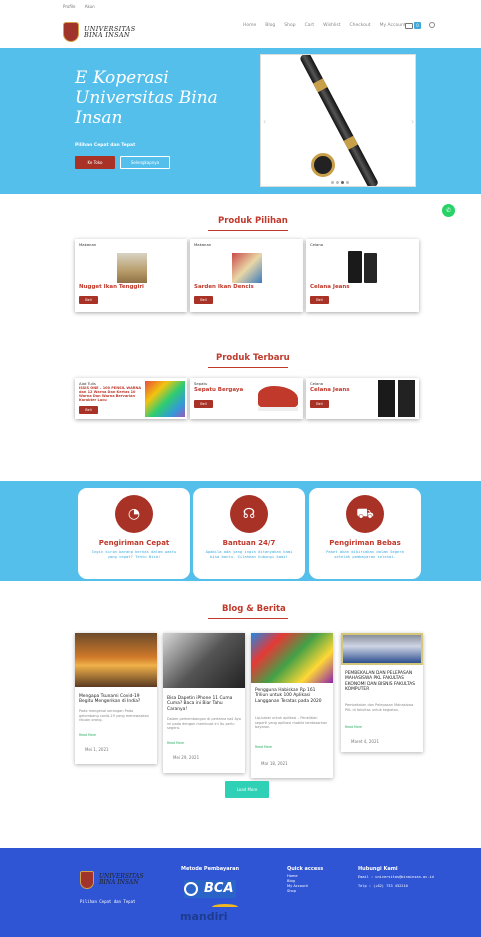 The height and width of the screenshot is (937, 481). I want to click on feature-title: Bantuan 24/7, so click(249, 543).